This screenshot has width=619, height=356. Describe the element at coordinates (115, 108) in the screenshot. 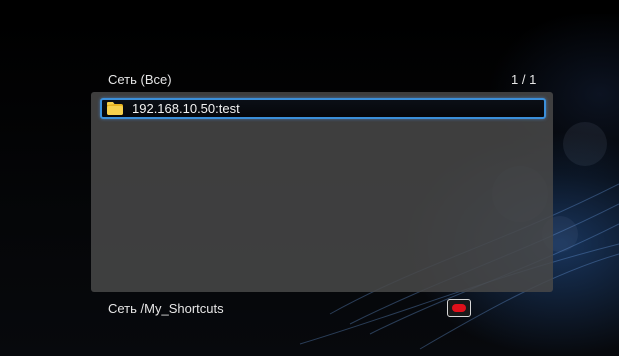

I see `folder-icon` at that location.